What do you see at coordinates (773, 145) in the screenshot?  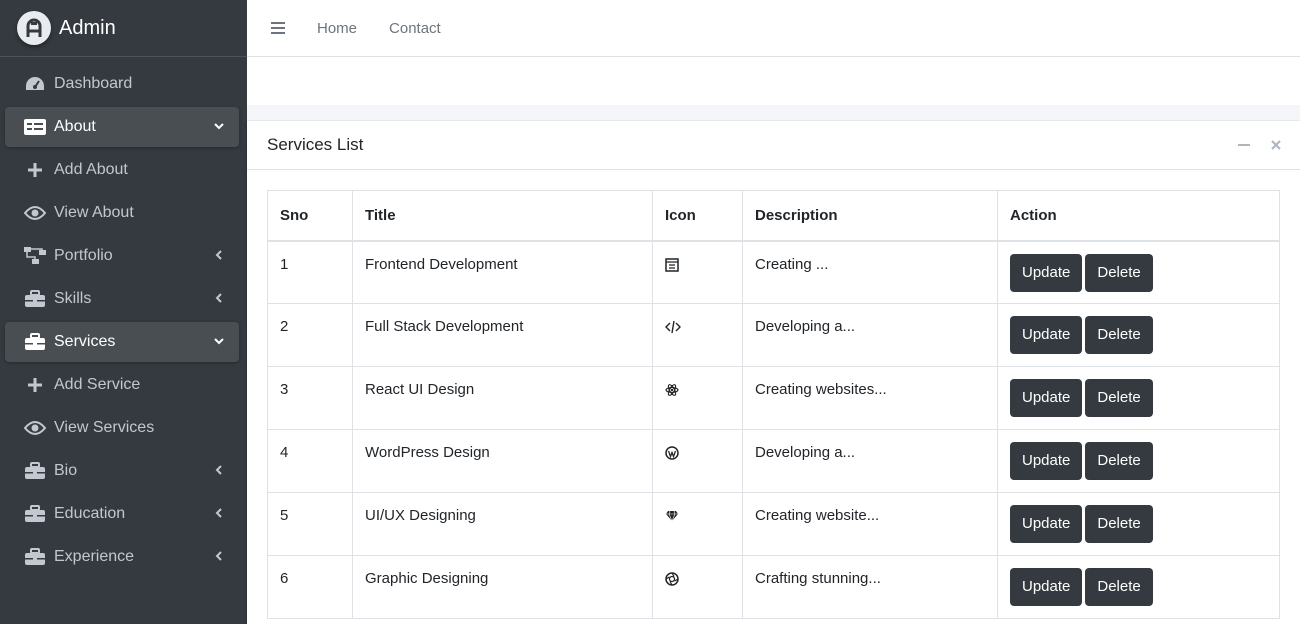 I see `card-header: Services List` at bounding box center [773, 145].